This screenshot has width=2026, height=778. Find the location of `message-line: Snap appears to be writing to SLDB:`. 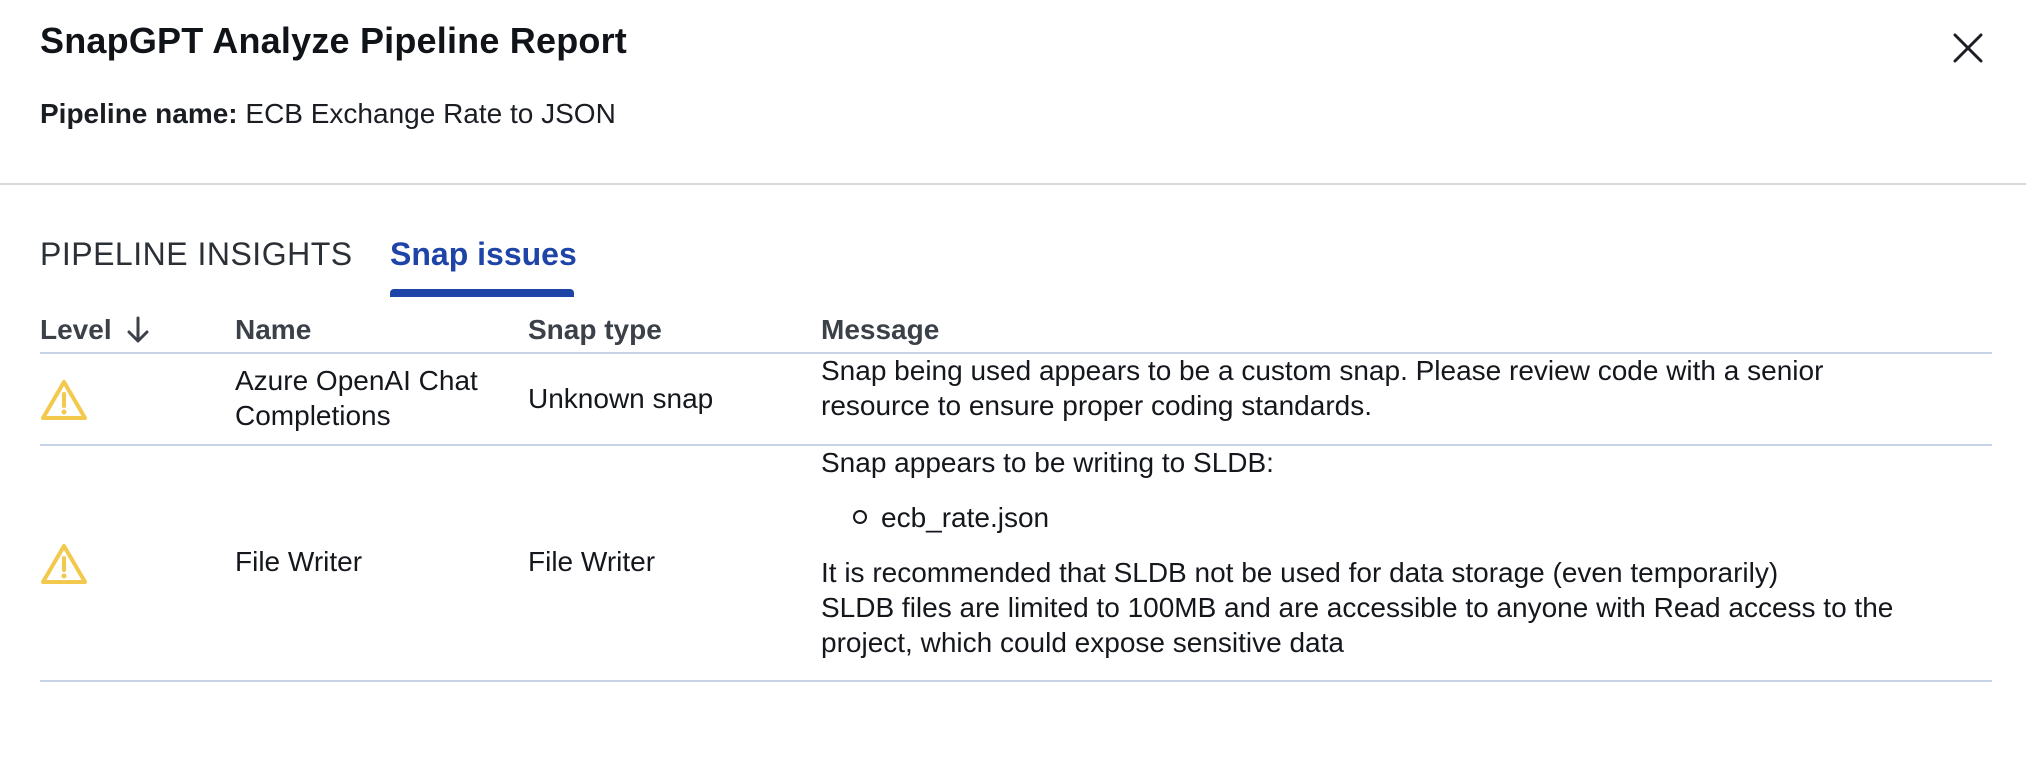

message-line: Snap appears to be writing to SLDB: is located at coordinates (1047, 462).